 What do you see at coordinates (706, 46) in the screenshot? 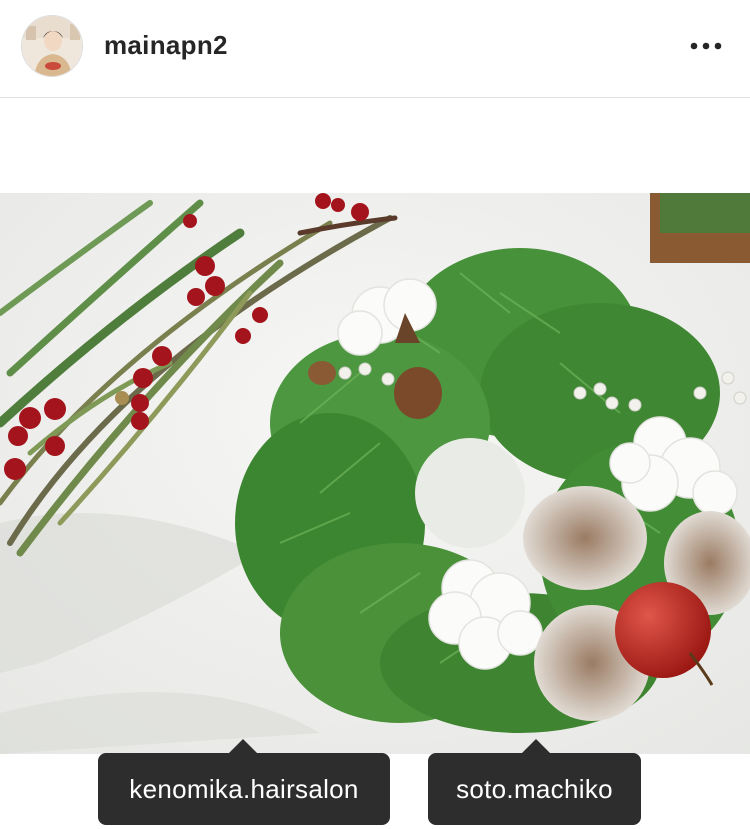
I see `more-horizontal-icon` at bounding box center [706, 46].